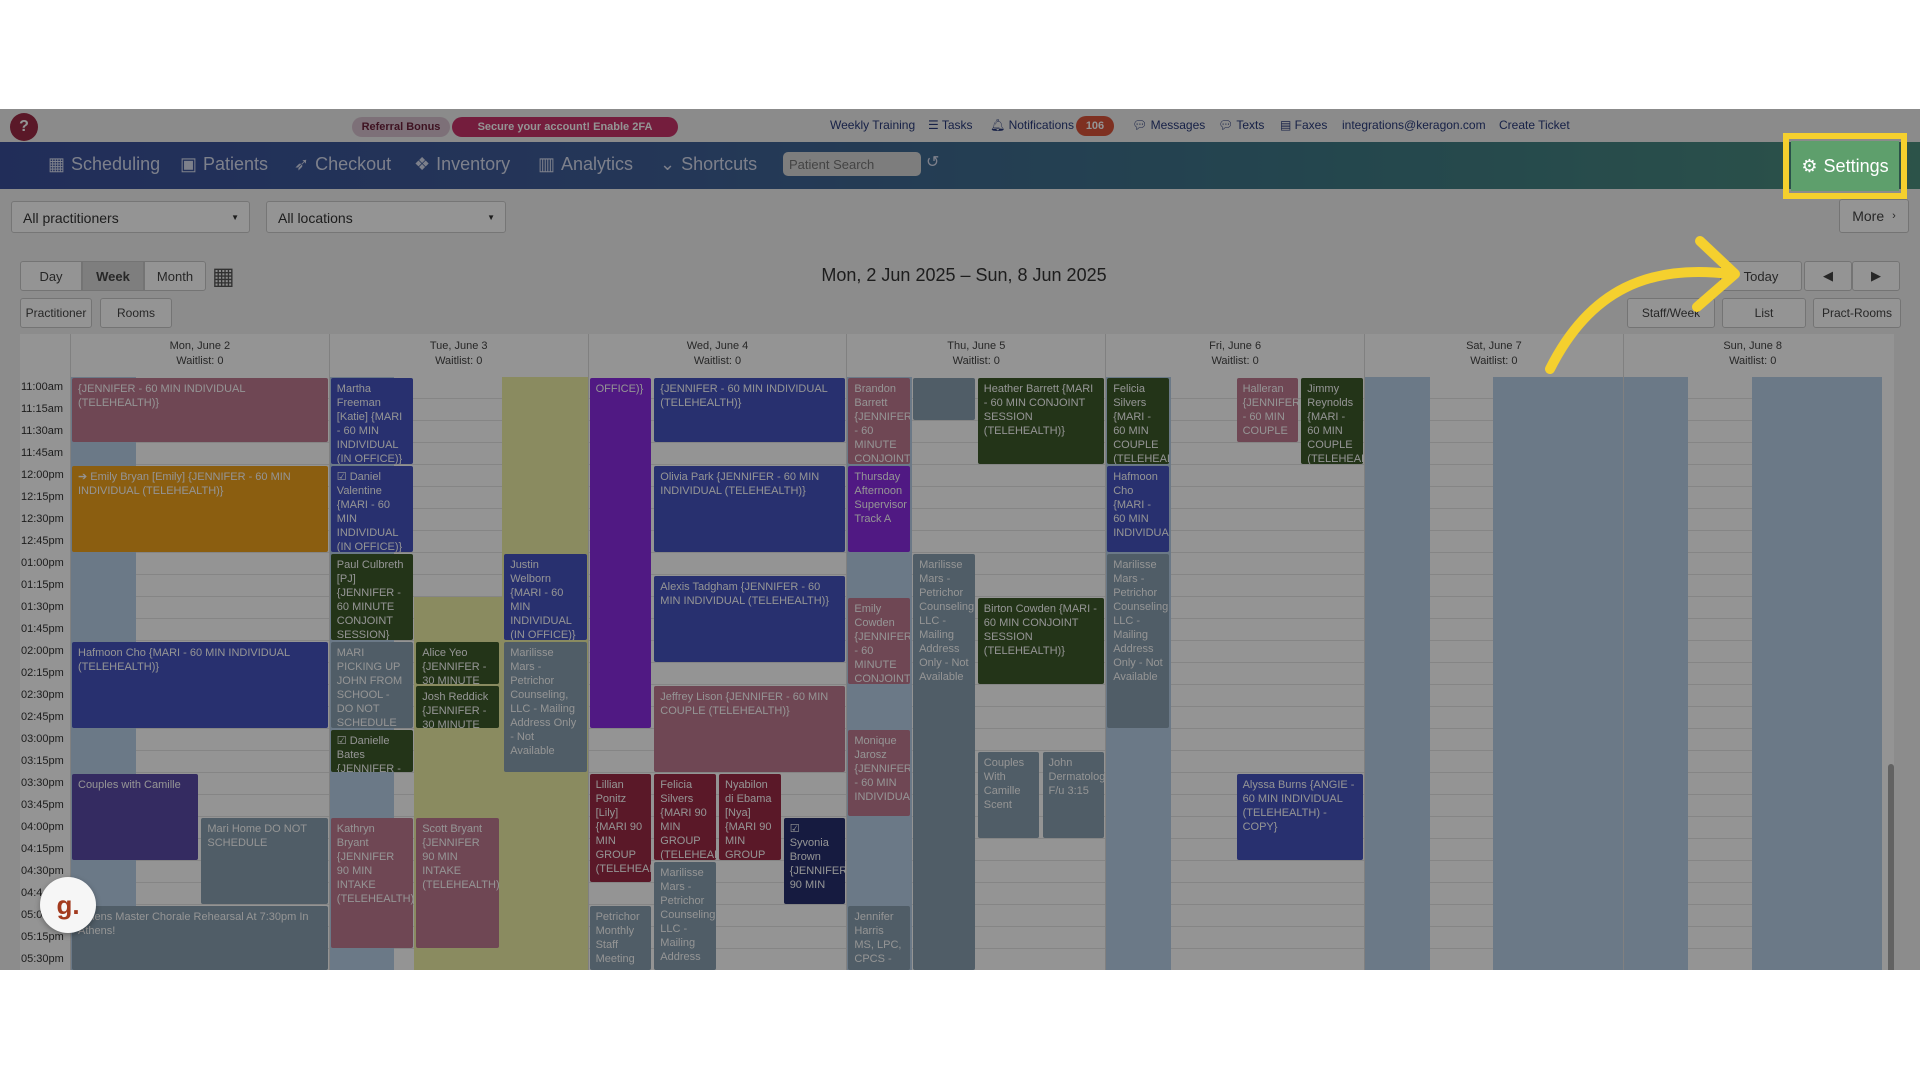  I want to click on time-slot-label: 03:30pm, so click(42, 783).